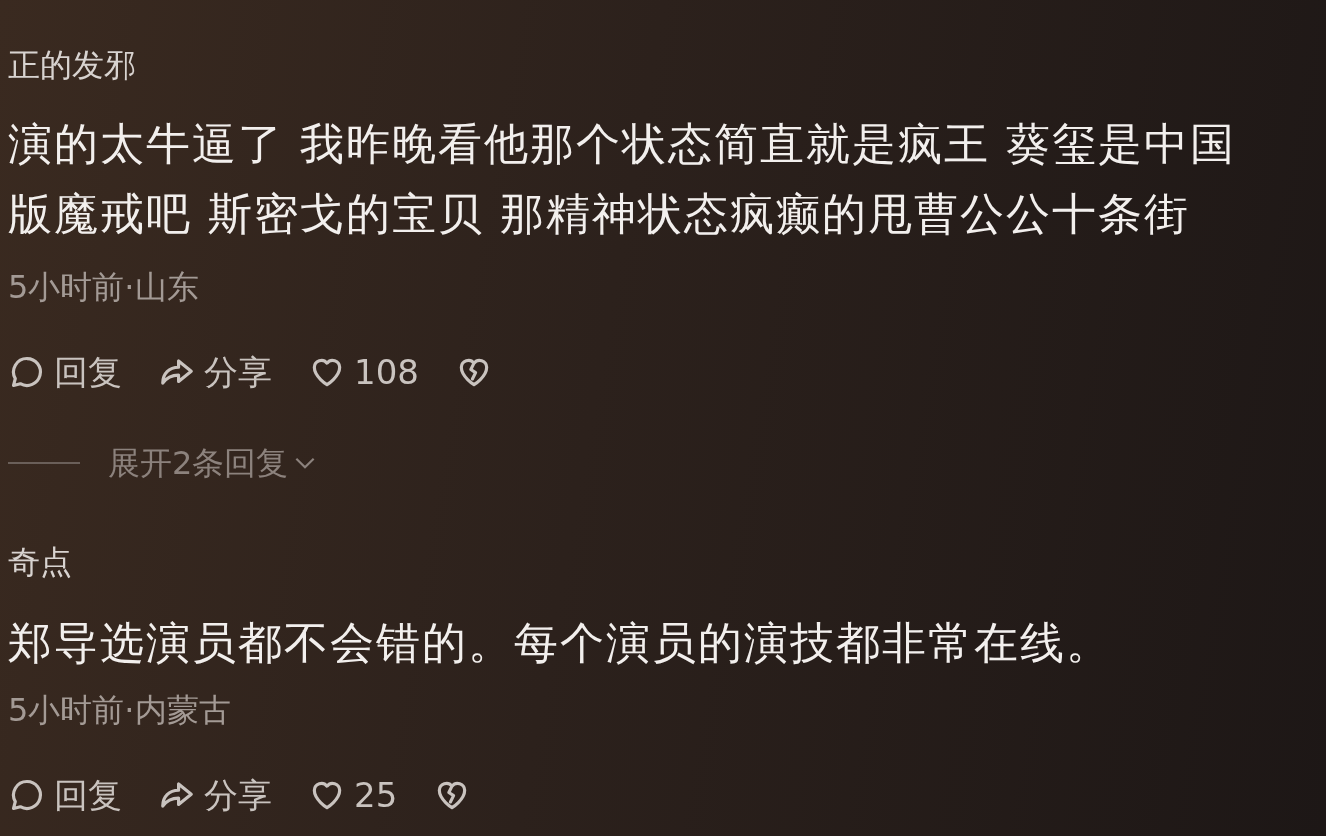 The image size is (1326, 836). Describe the element at coordinates (213, 463) in the screenshot. I see `expand-replies-link: 展开2条回复` at that location.